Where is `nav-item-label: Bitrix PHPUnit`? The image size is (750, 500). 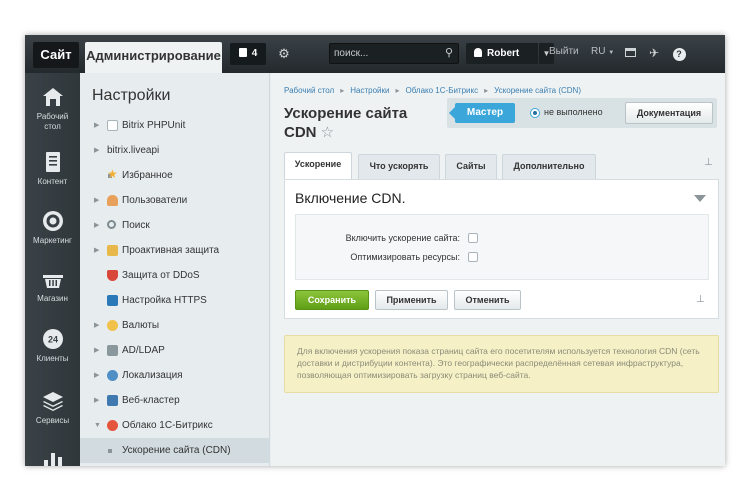
nav-item-label: Bitrix PHPUnit is located at coordinates (154, 125).